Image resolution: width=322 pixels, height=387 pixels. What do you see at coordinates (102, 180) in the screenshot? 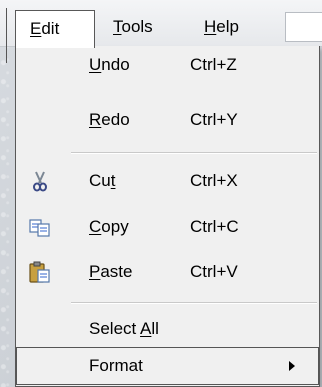
I see `cut-label: Cut` at bounding box center [102, 180].